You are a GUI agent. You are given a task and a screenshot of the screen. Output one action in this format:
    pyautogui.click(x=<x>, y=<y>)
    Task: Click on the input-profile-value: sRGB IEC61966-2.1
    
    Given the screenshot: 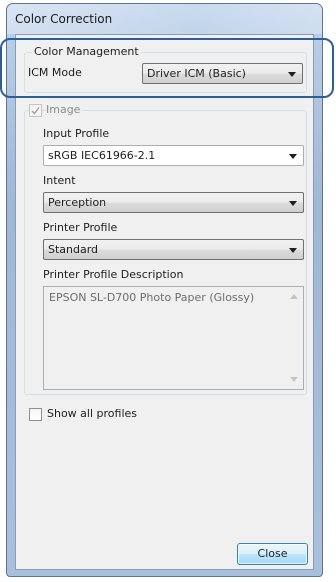 What is the action you would take?
    pyautogui.click(x=102, y=155)
    